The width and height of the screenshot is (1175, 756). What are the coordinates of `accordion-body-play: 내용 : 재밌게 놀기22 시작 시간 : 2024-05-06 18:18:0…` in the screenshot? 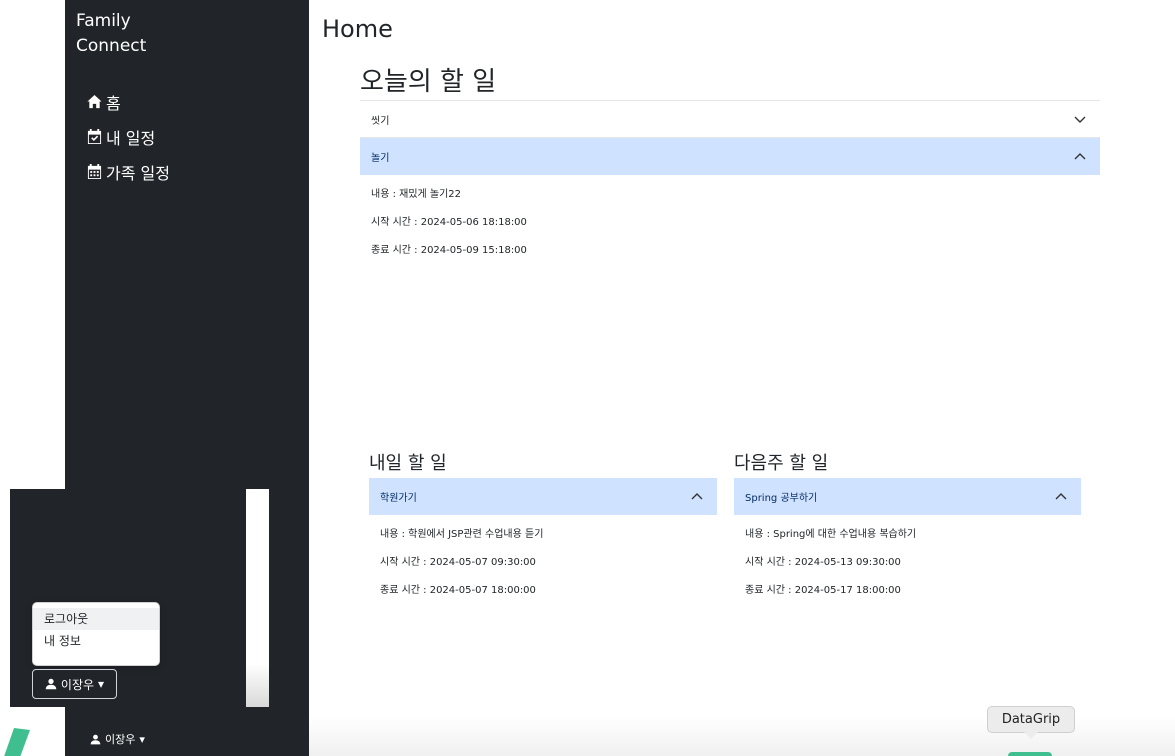 It's located at (730, 222).